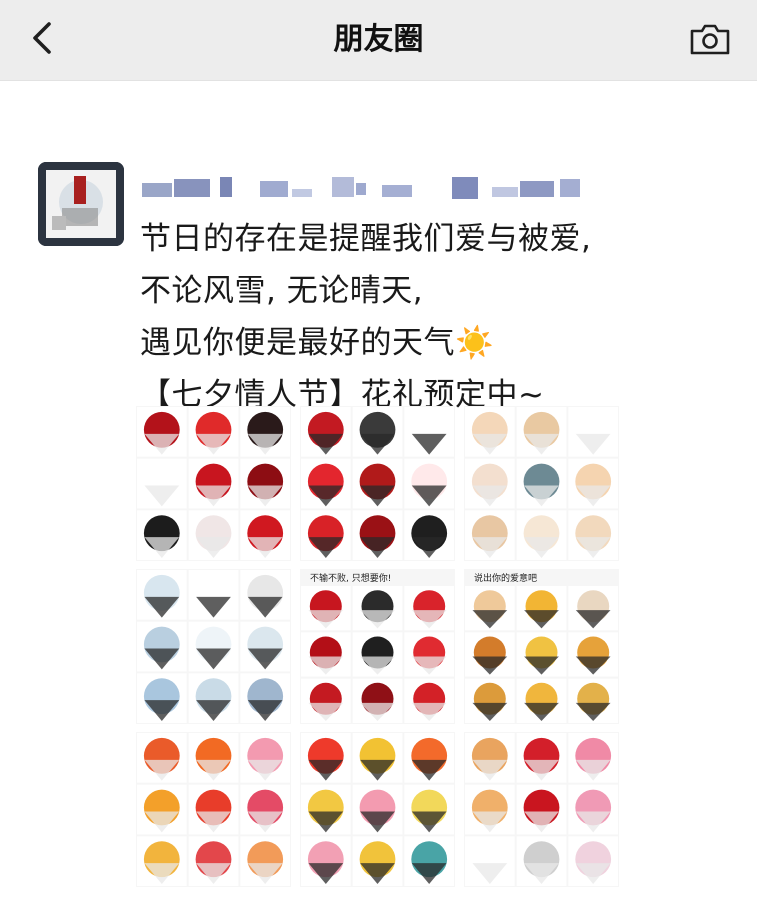 The width and height of the screenshot is (757, 900). I want to click on bouquet-image-icon: 不输不败, 只想要你!, so click(377, 646).